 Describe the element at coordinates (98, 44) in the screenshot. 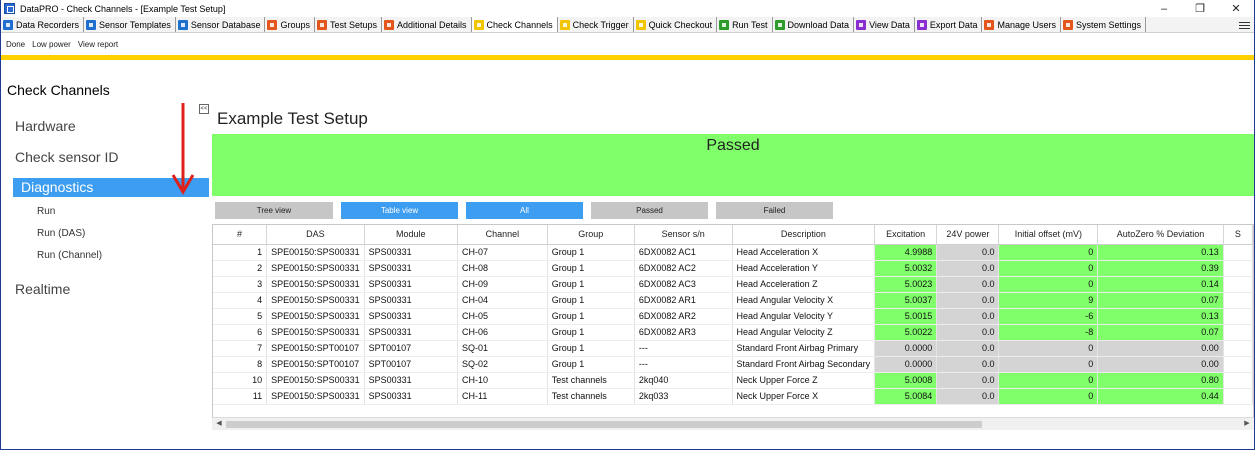

I see `view-report-link: View report` at that location.